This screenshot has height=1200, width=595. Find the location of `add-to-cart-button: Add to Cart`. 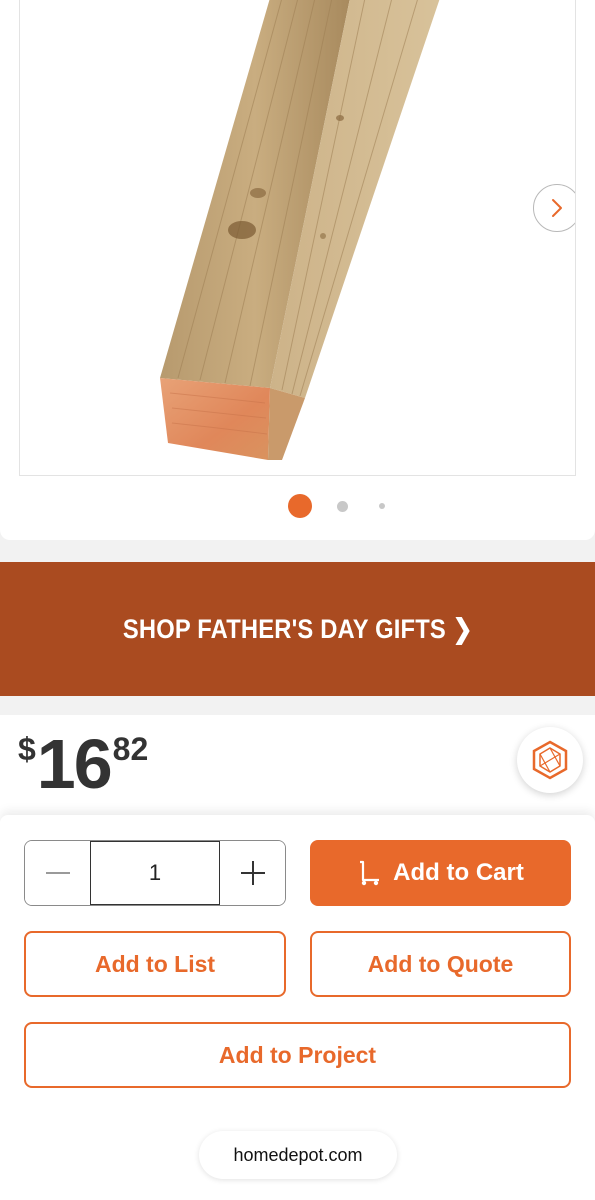

add-to-cart-button: Add to Cart is located at coordinates (440, 873).